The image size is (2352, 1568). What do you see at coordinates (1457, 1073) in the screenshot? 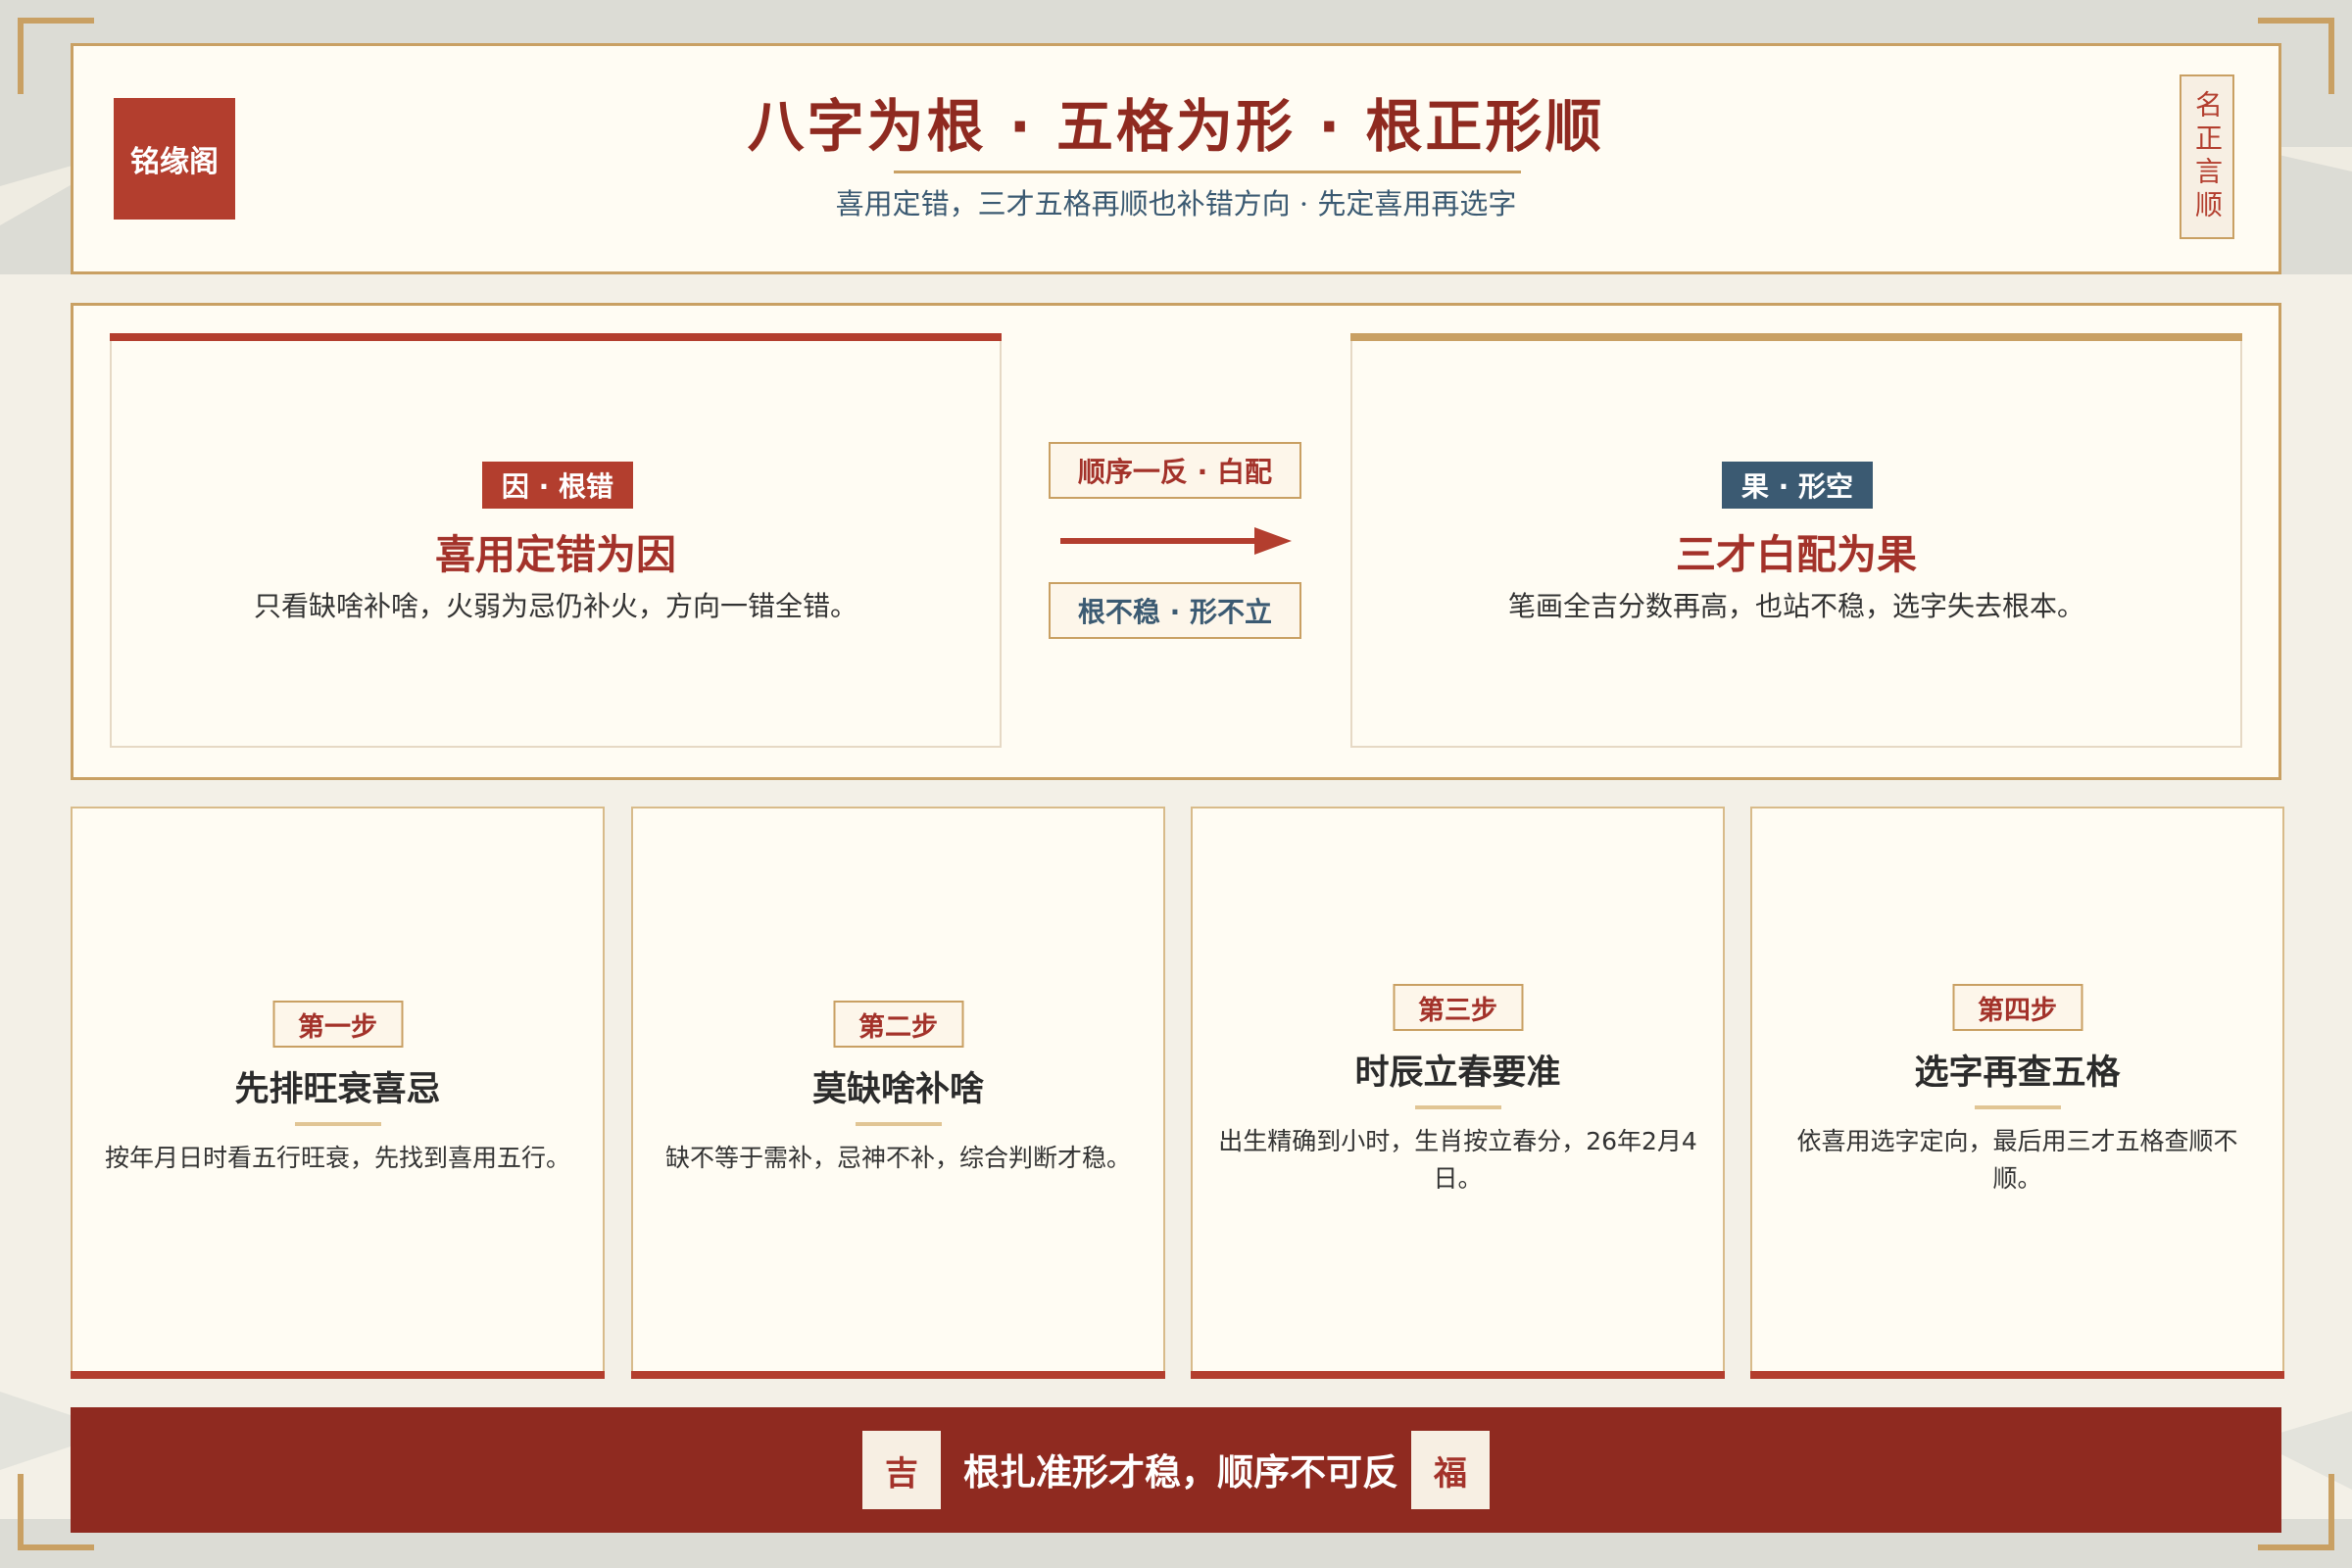
I see `step-title: 时辰立春要准` at bounding box center [1457, 1073].